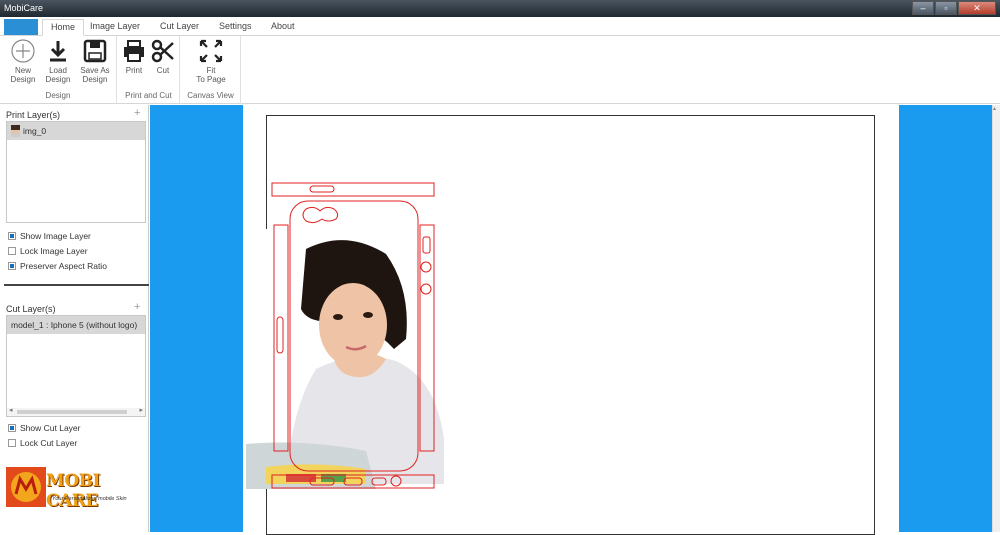  Describe the element at coordinates (11, 410) in the screenshot. I see `scroll-left-icon: ◂` at that location.